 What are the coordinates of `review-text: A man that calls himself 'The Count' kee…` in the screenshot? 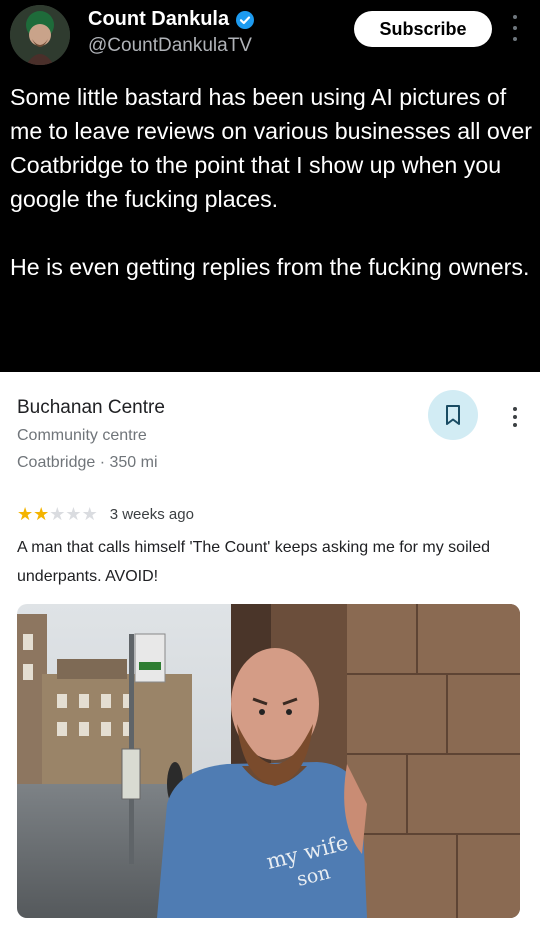 It's located at (253, 562).